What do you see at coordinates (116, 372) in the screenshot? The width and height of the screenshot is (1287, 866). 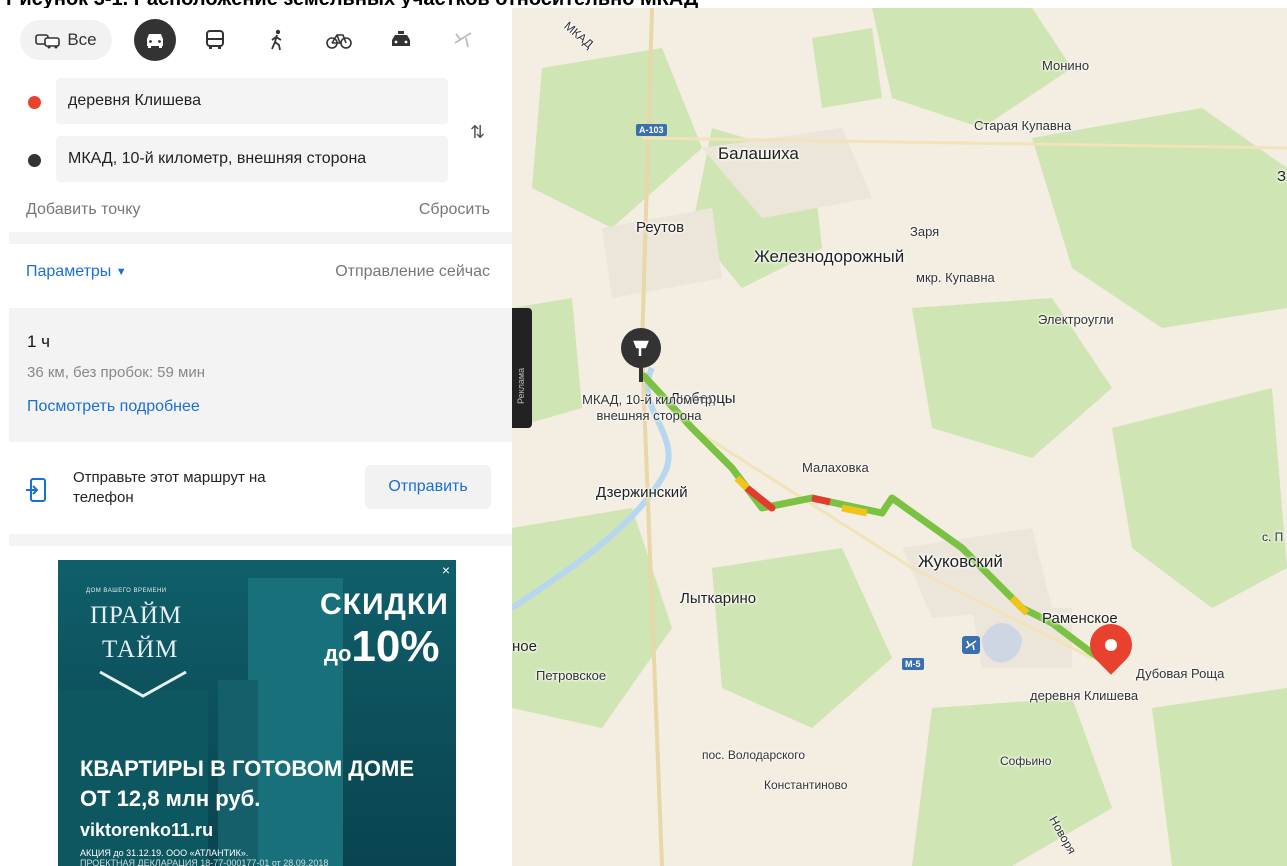 I see `route-distance: 36 км, без пробок: 59 мин` at bounding box center [116, 372].